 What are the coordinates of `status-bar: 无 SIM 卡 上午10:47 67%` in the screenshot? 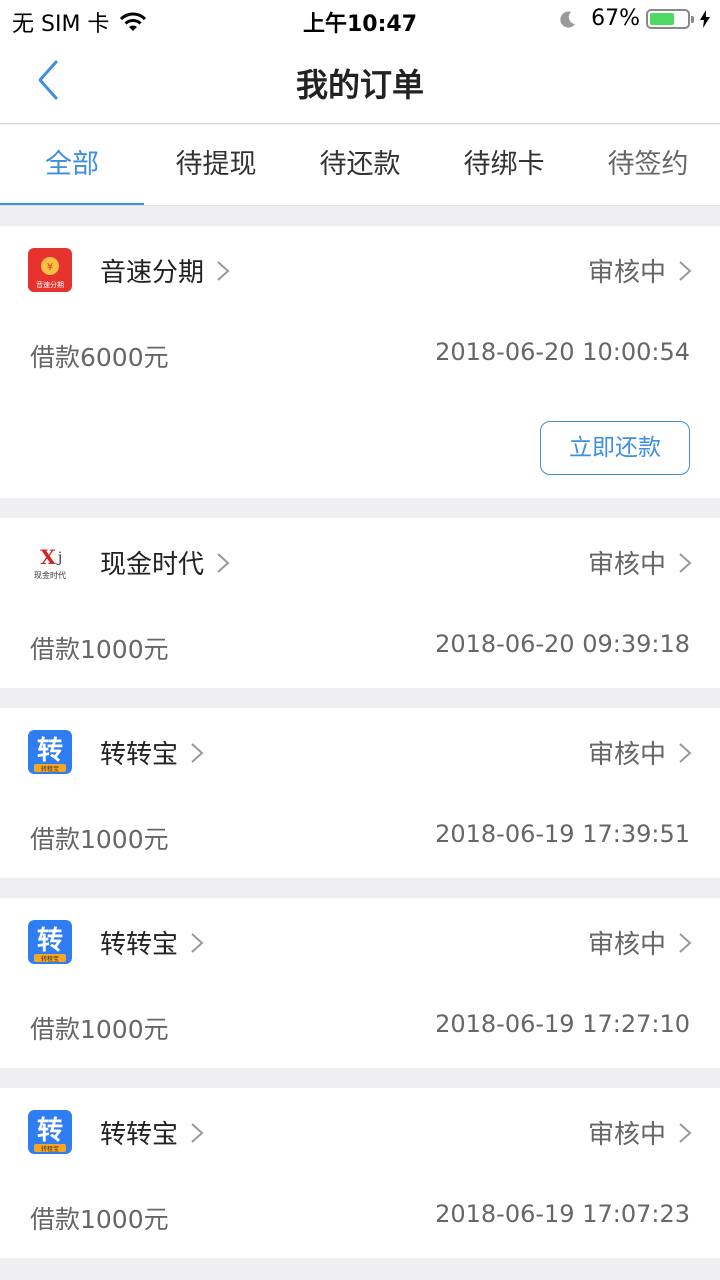 It's located at (360, 20).